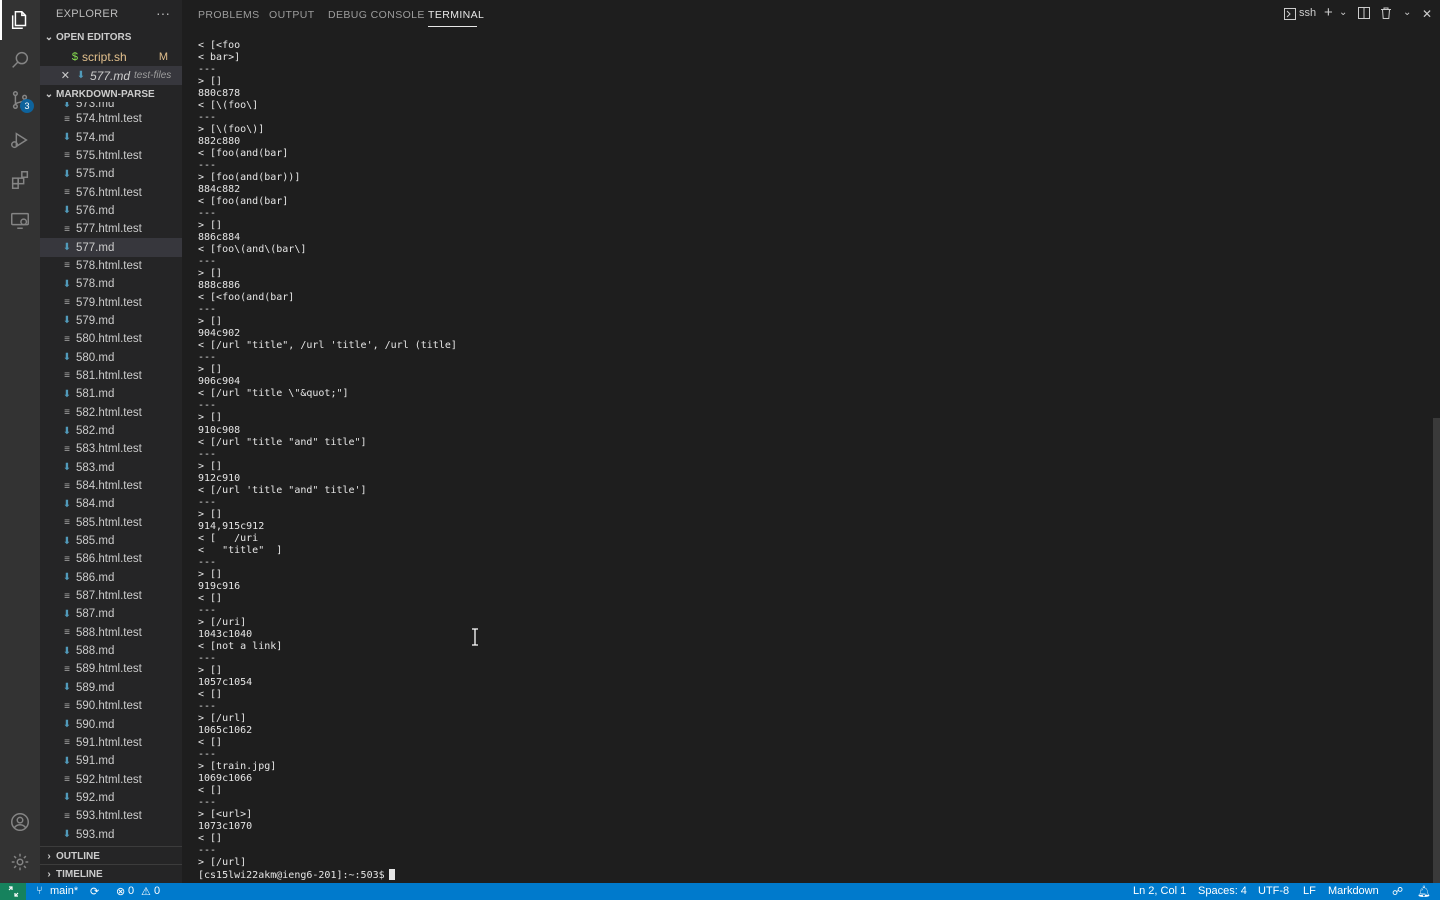 This screenshot has height=900, width=1440. What do you see at coordinates (111, 504) in the screenshot?
I see `file-tree-item: ⬇ 584.md` at bounding box center [111, 504].